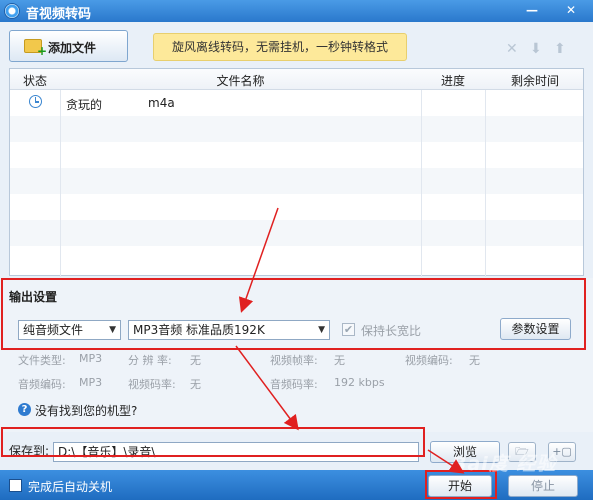  Describe the element at coordinates (161, 103) in the screenshot. I see `file-extension: m4a` at that location.